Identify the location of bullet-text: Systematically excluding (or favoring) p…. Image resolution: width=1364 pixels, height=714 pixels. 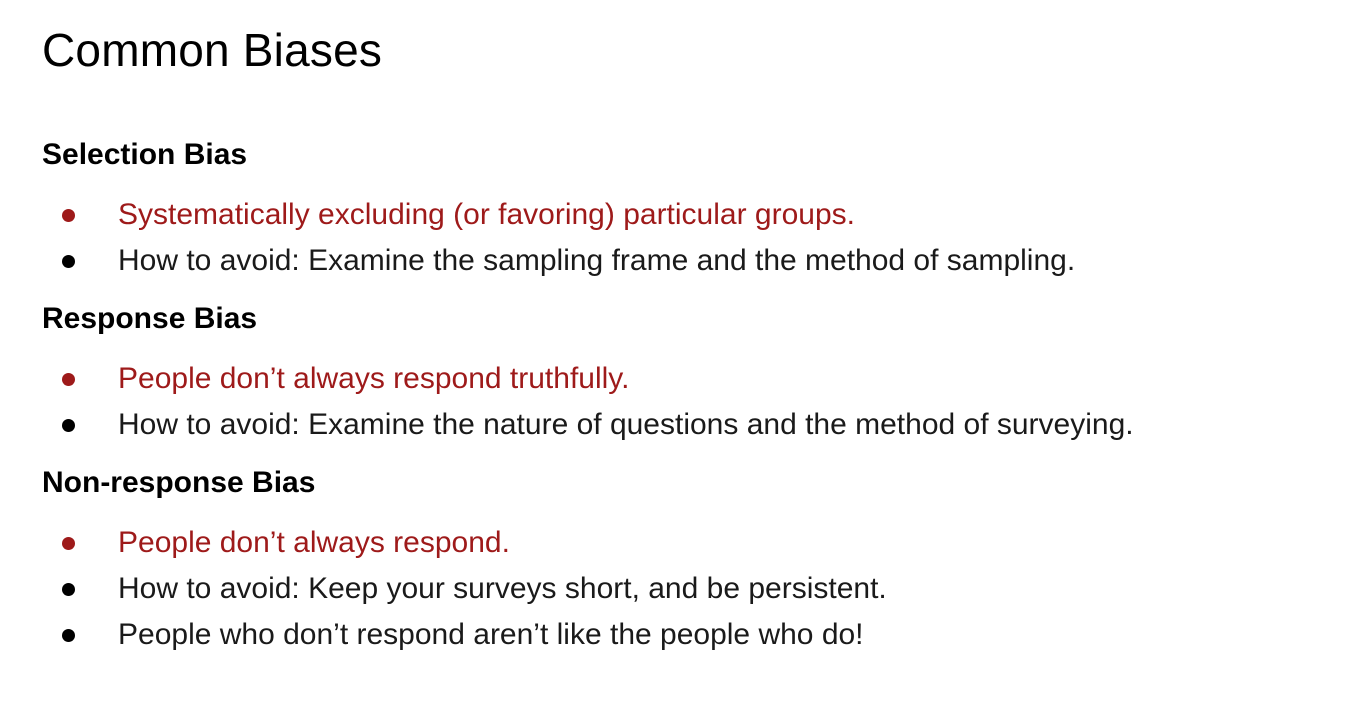
(486, 214).